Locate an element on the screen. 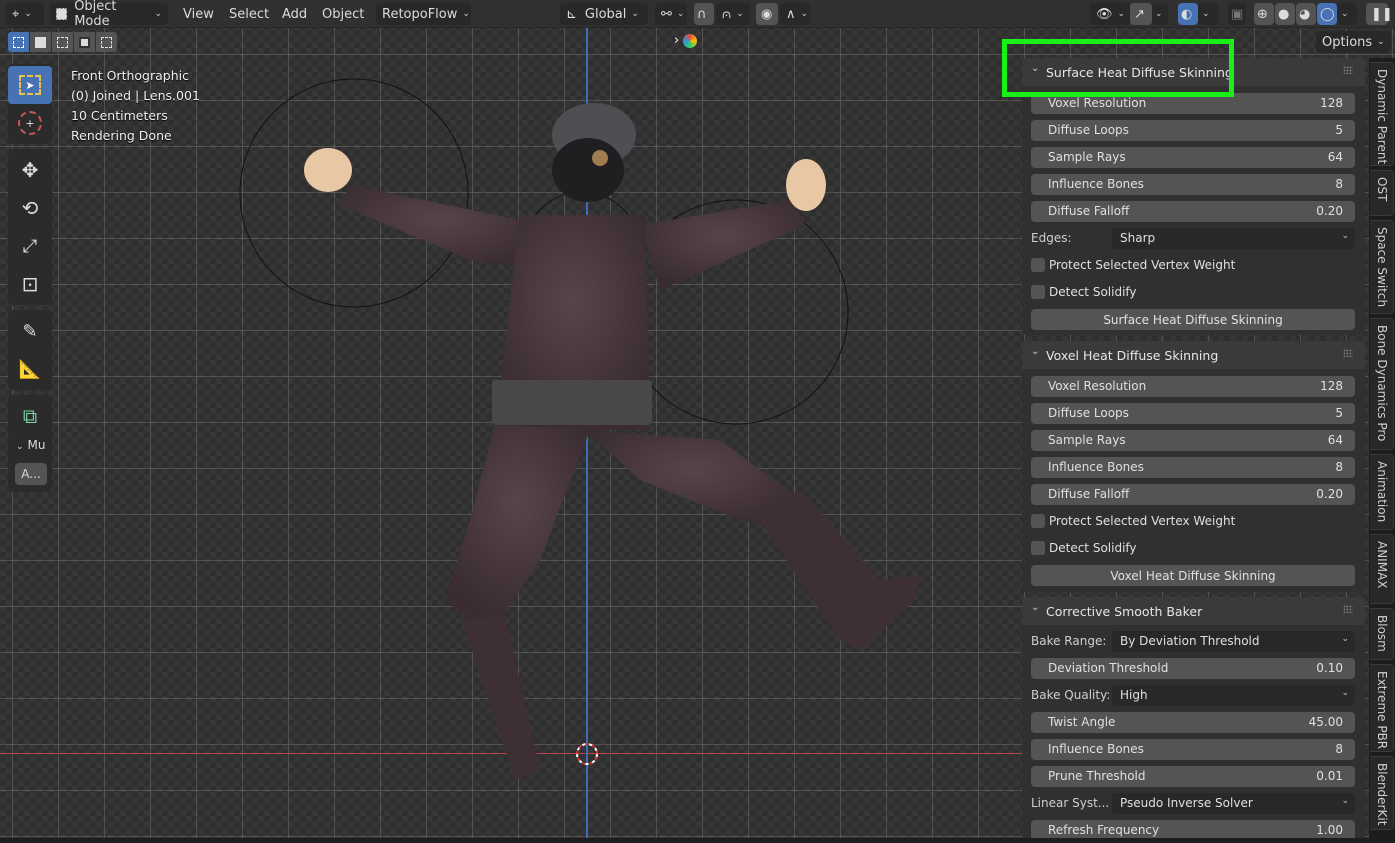 This screenshot has width=1395, height=843. shading-solid: ● is located at coordinates (1285, 14).